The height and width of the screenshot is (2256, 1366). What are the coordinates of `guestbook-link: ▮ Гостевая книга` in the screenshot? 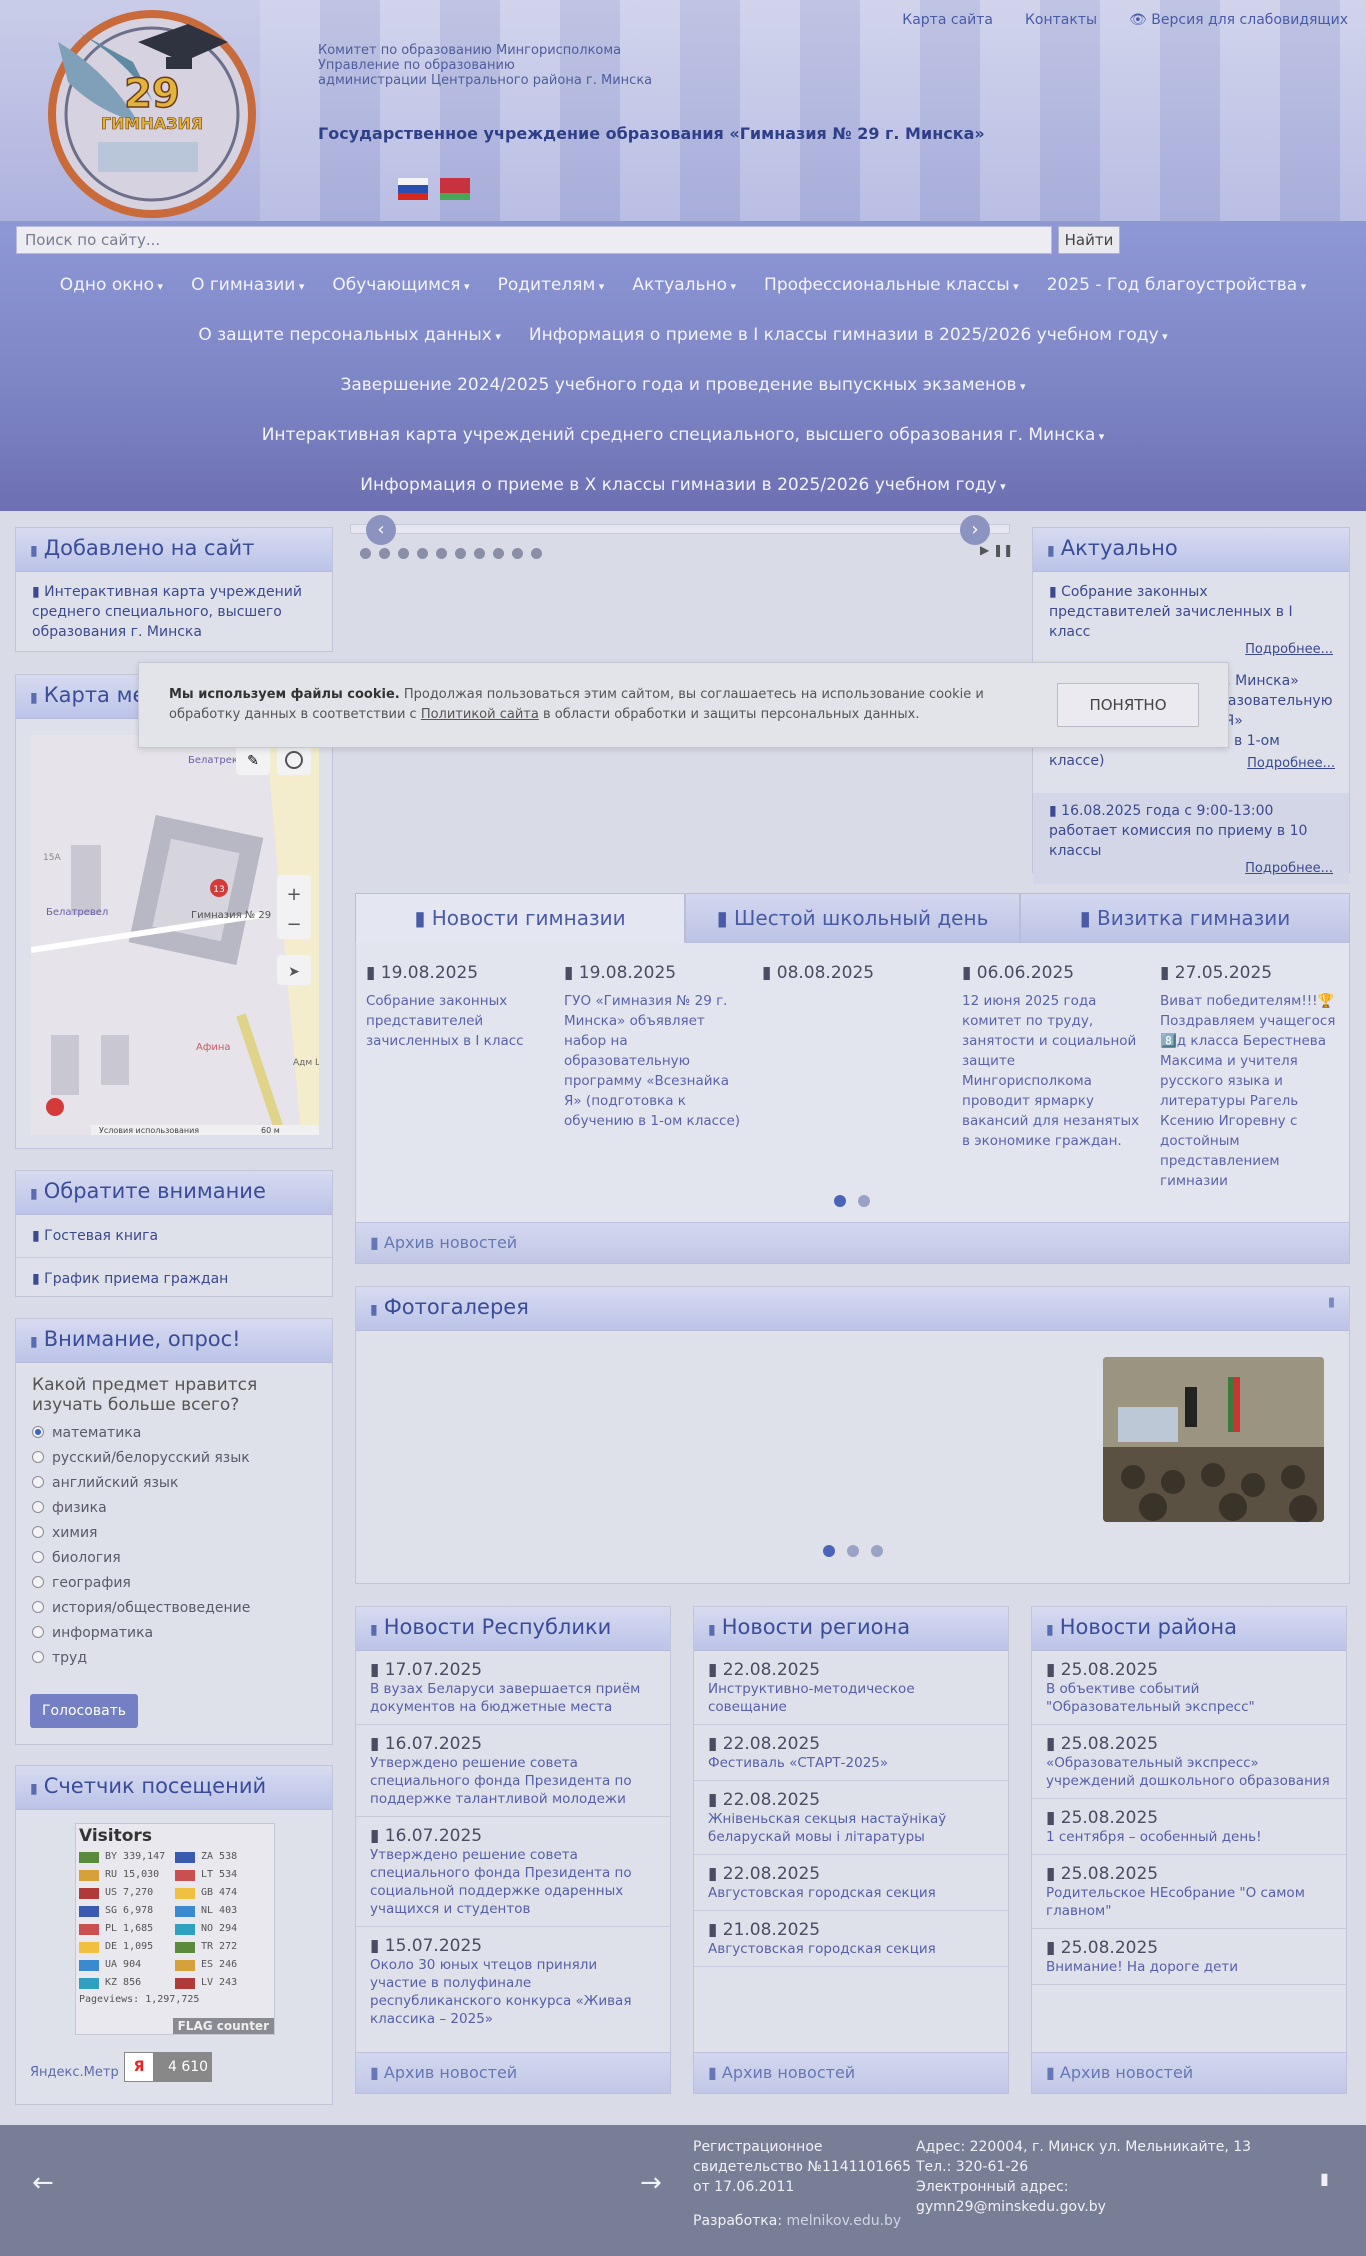 It's located at (174, 1236).